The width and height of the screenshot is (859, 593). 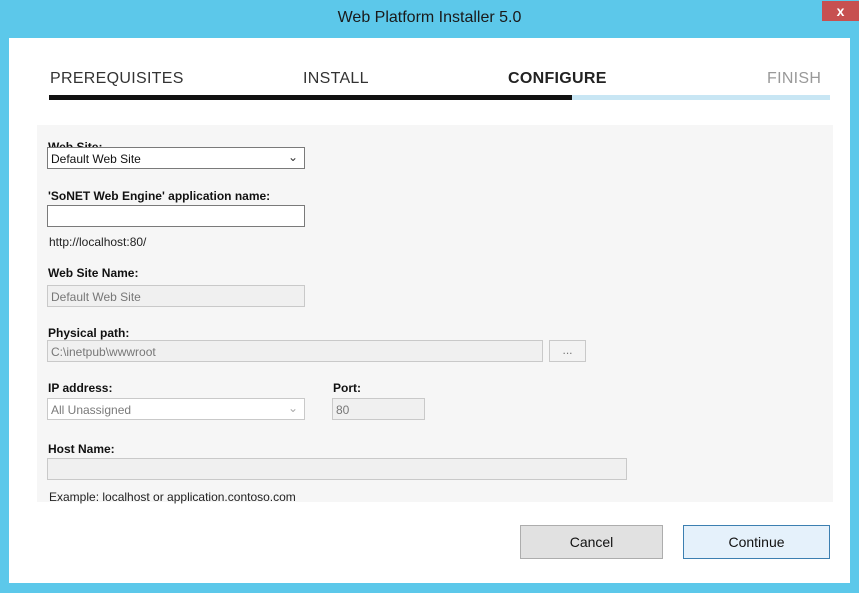 I want to click on title-bar: Web Platform Installer 5.0 x, so click(x=429, y=19).